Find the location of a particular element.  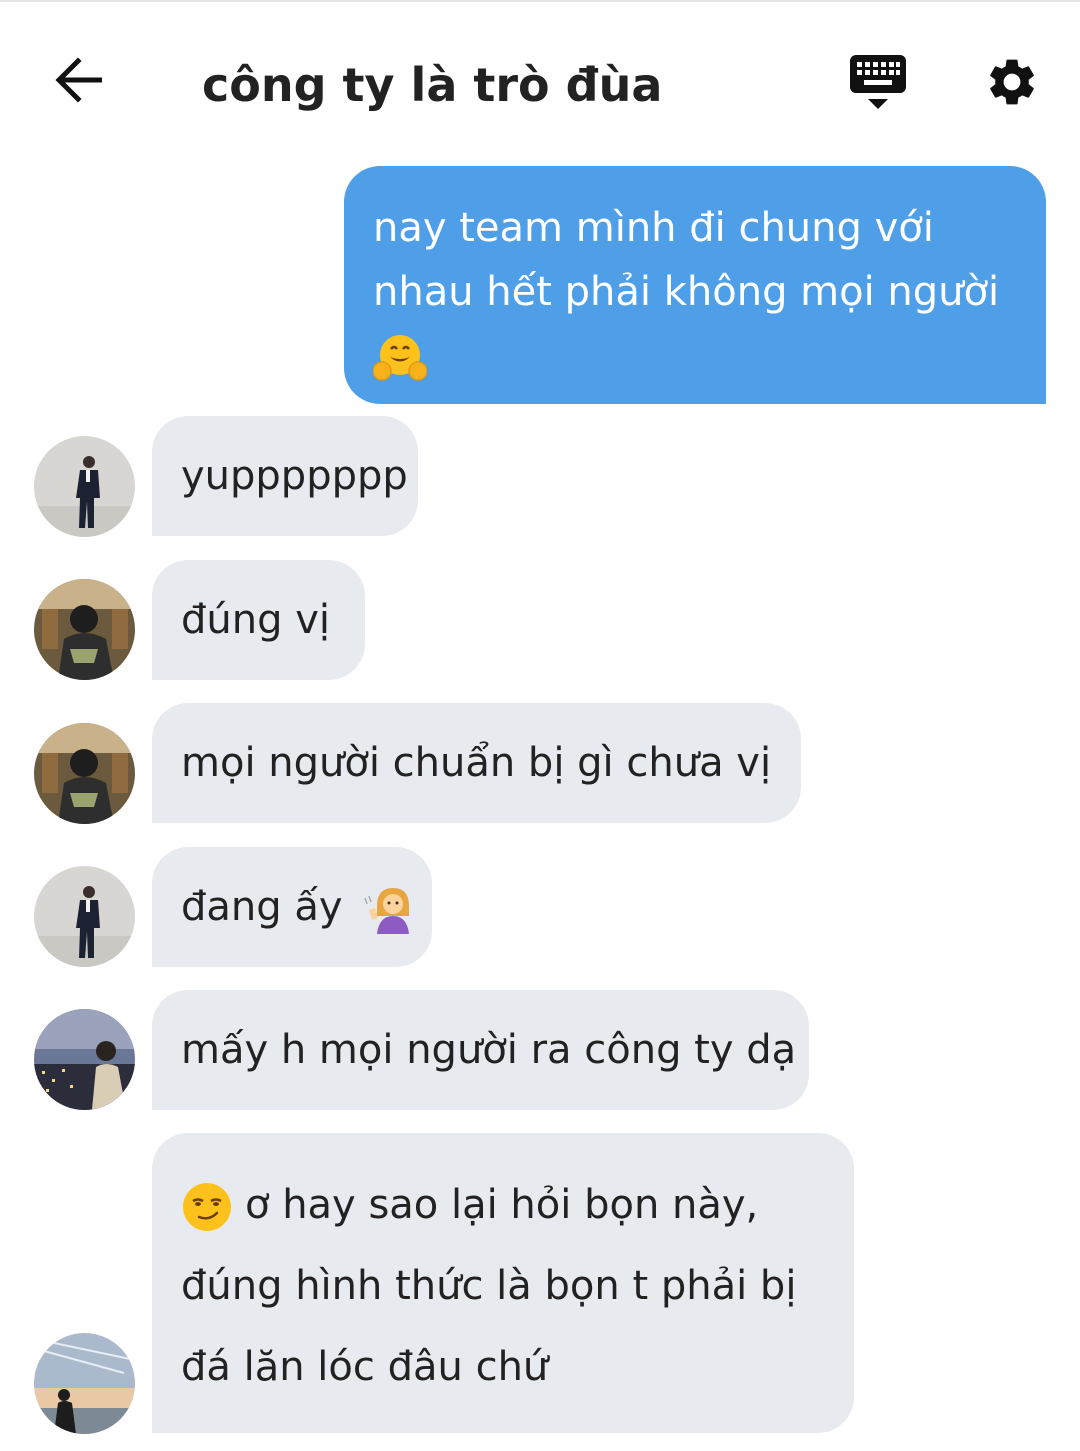

arrow-left-icon is located at coordinates (78, 80).